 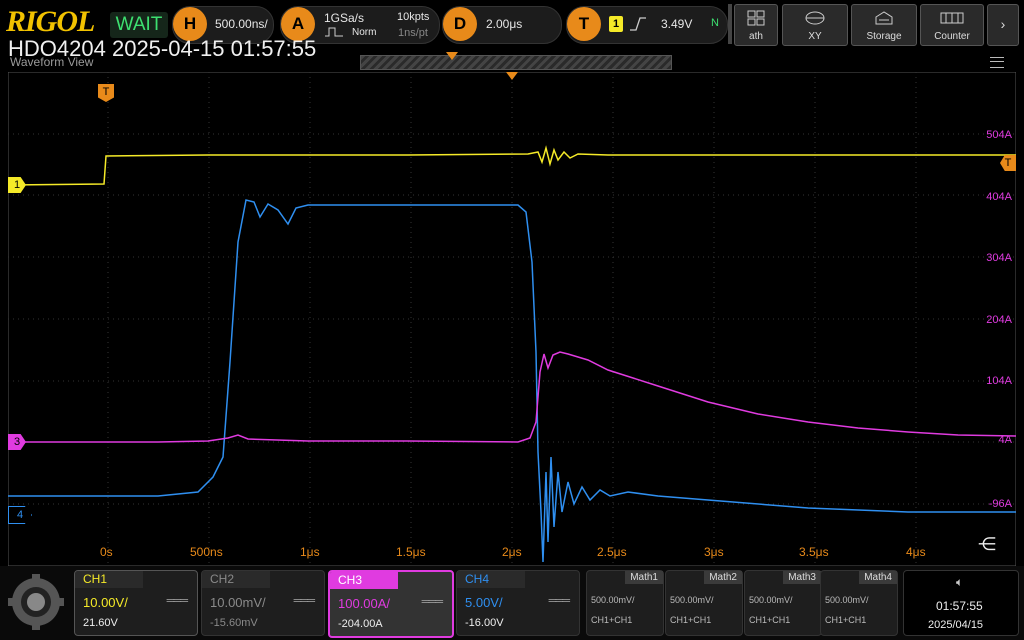 I want to click on view-title: Waveform View, so click(x=52, y=62).